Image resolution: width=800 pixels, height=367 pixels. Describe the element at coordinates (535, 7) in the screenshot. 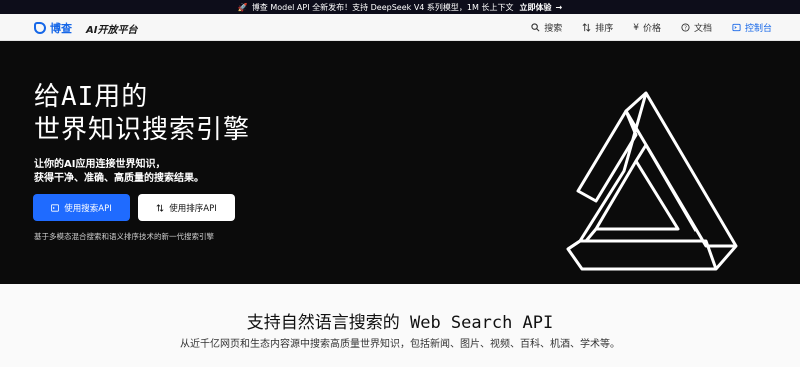

I see `announcement-cta: 立即体验` at that location.